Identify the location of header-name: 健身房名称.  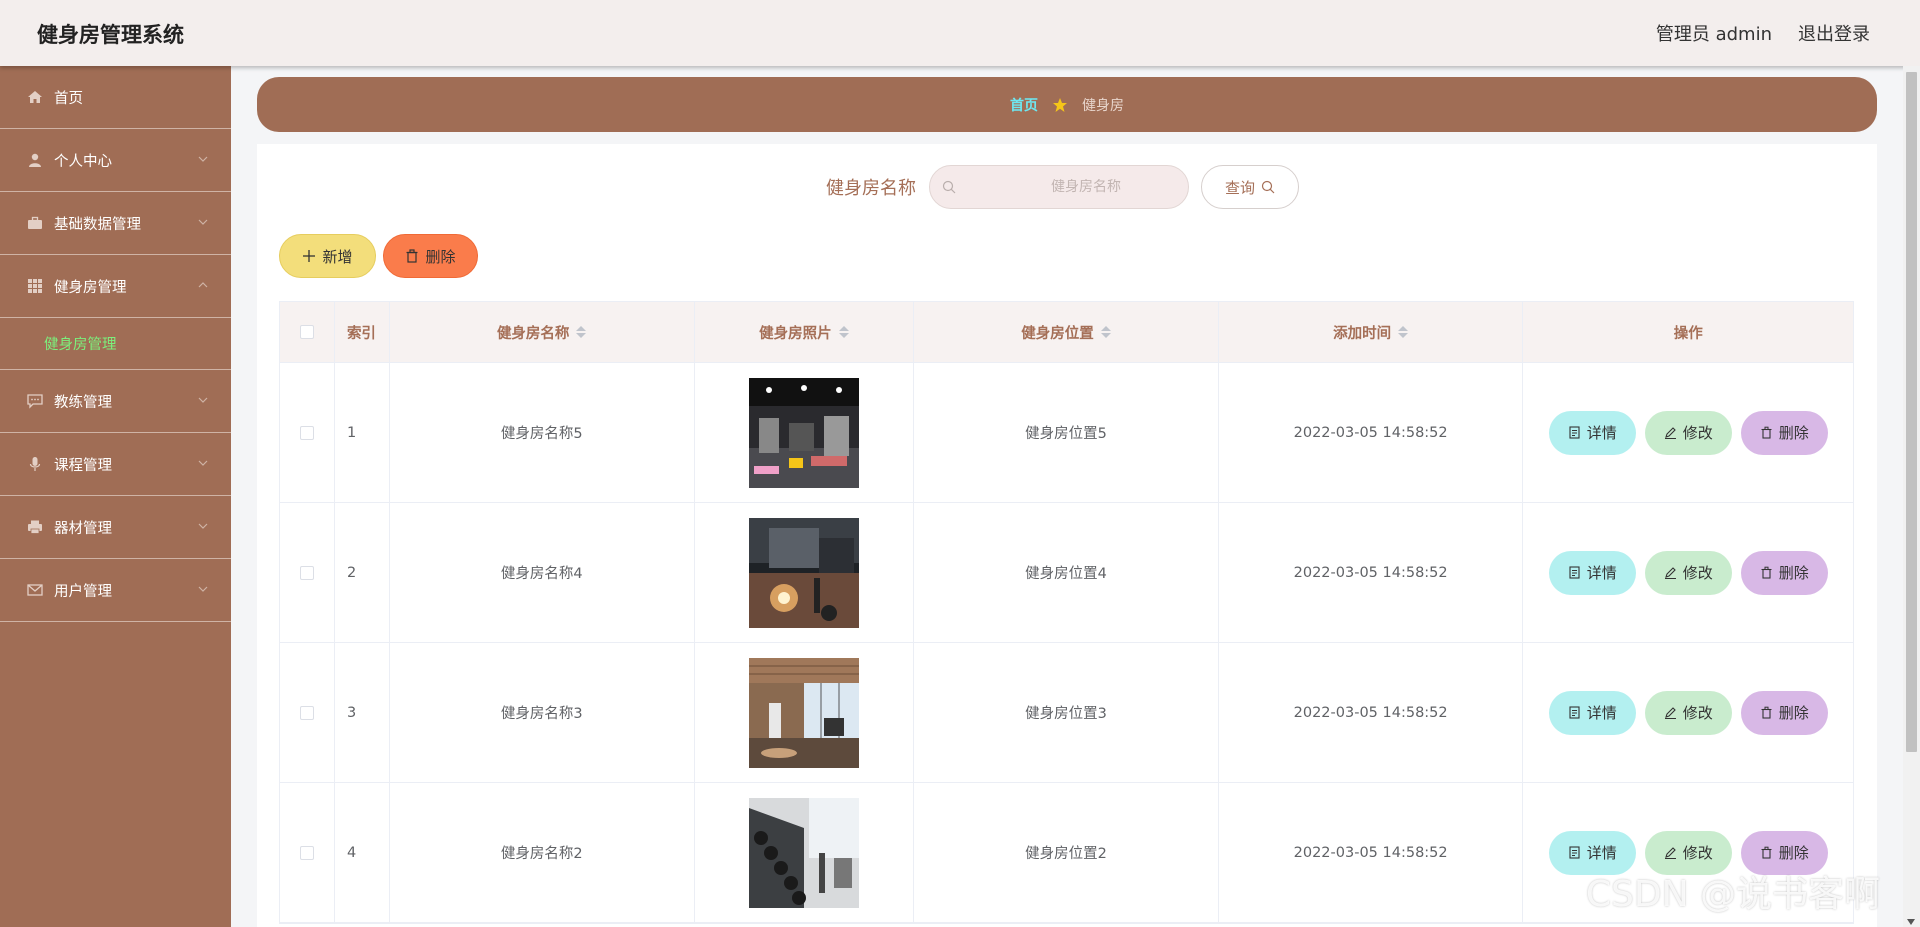
(542, 332).